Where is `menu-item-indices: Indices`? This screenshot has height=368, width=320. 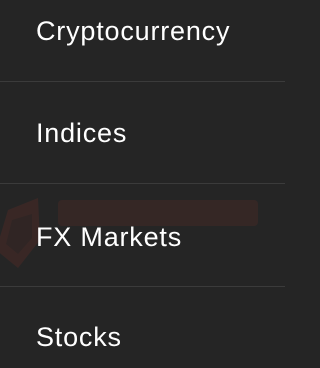
menu-item-indices: Indices is located at coordinates (142, 133).